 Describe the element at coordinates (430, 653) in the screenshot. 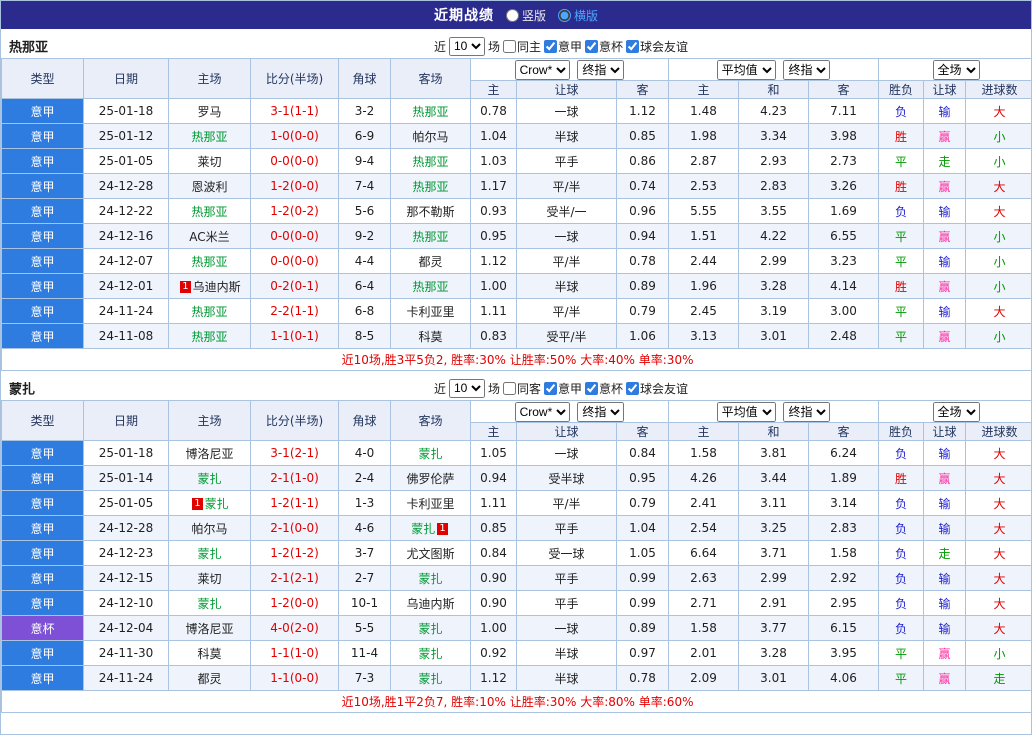

I see `away-team-cell: 蒙扎` at that location.